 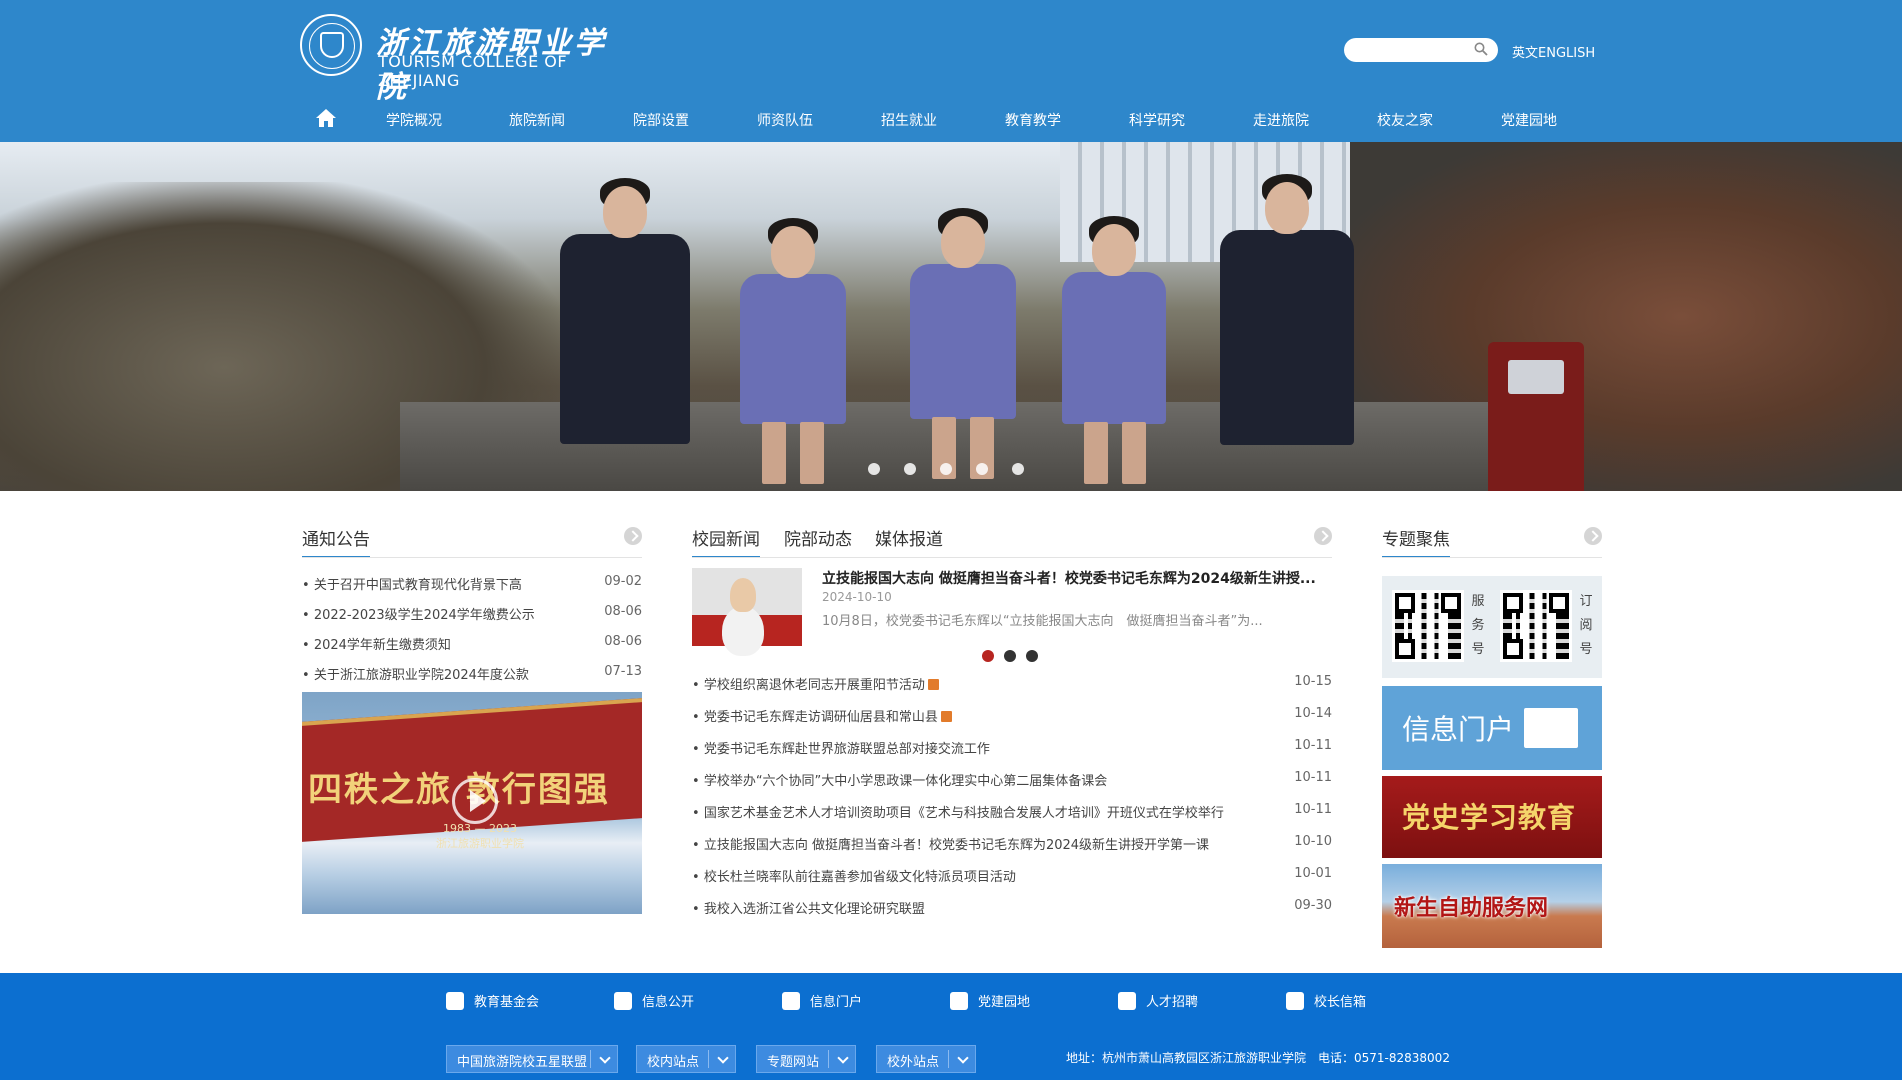 I want to click on featured-news-date: 2024-10-10, so click(x=857, y=597).